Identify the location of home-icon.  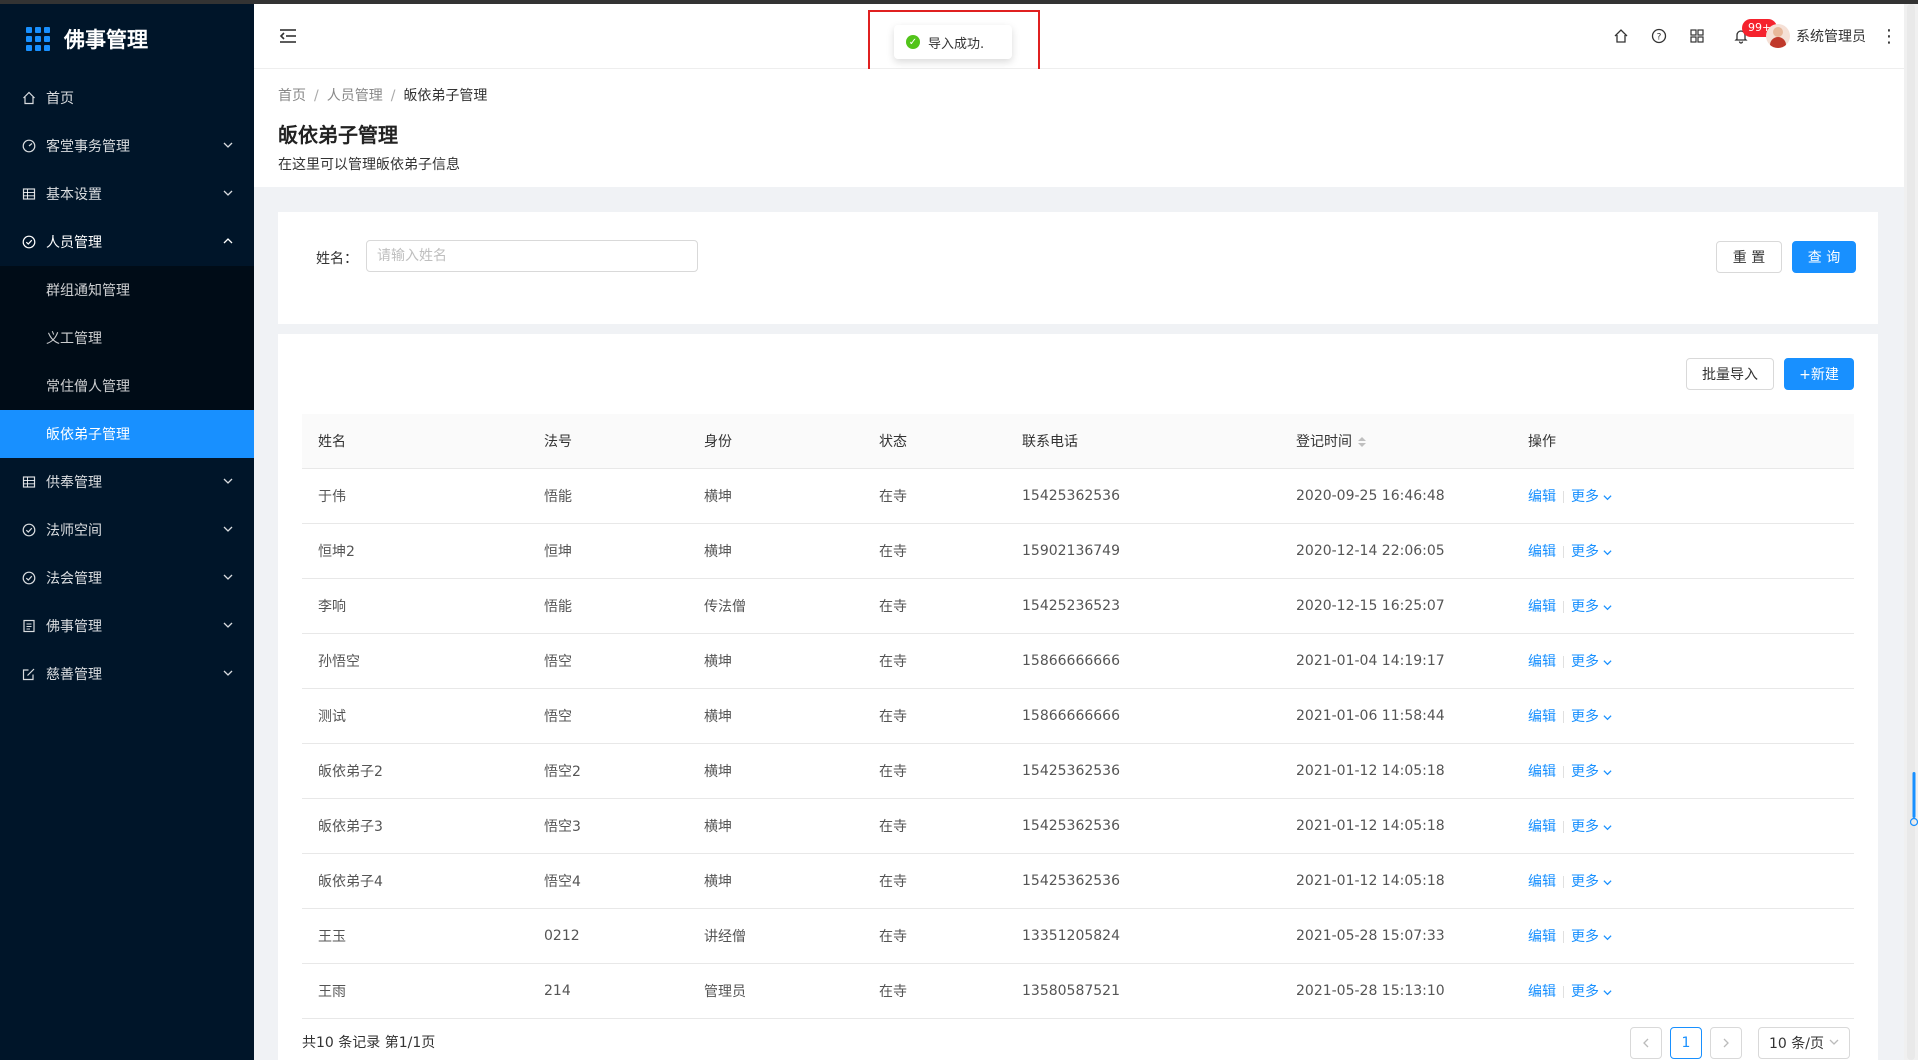
(1621, 36).